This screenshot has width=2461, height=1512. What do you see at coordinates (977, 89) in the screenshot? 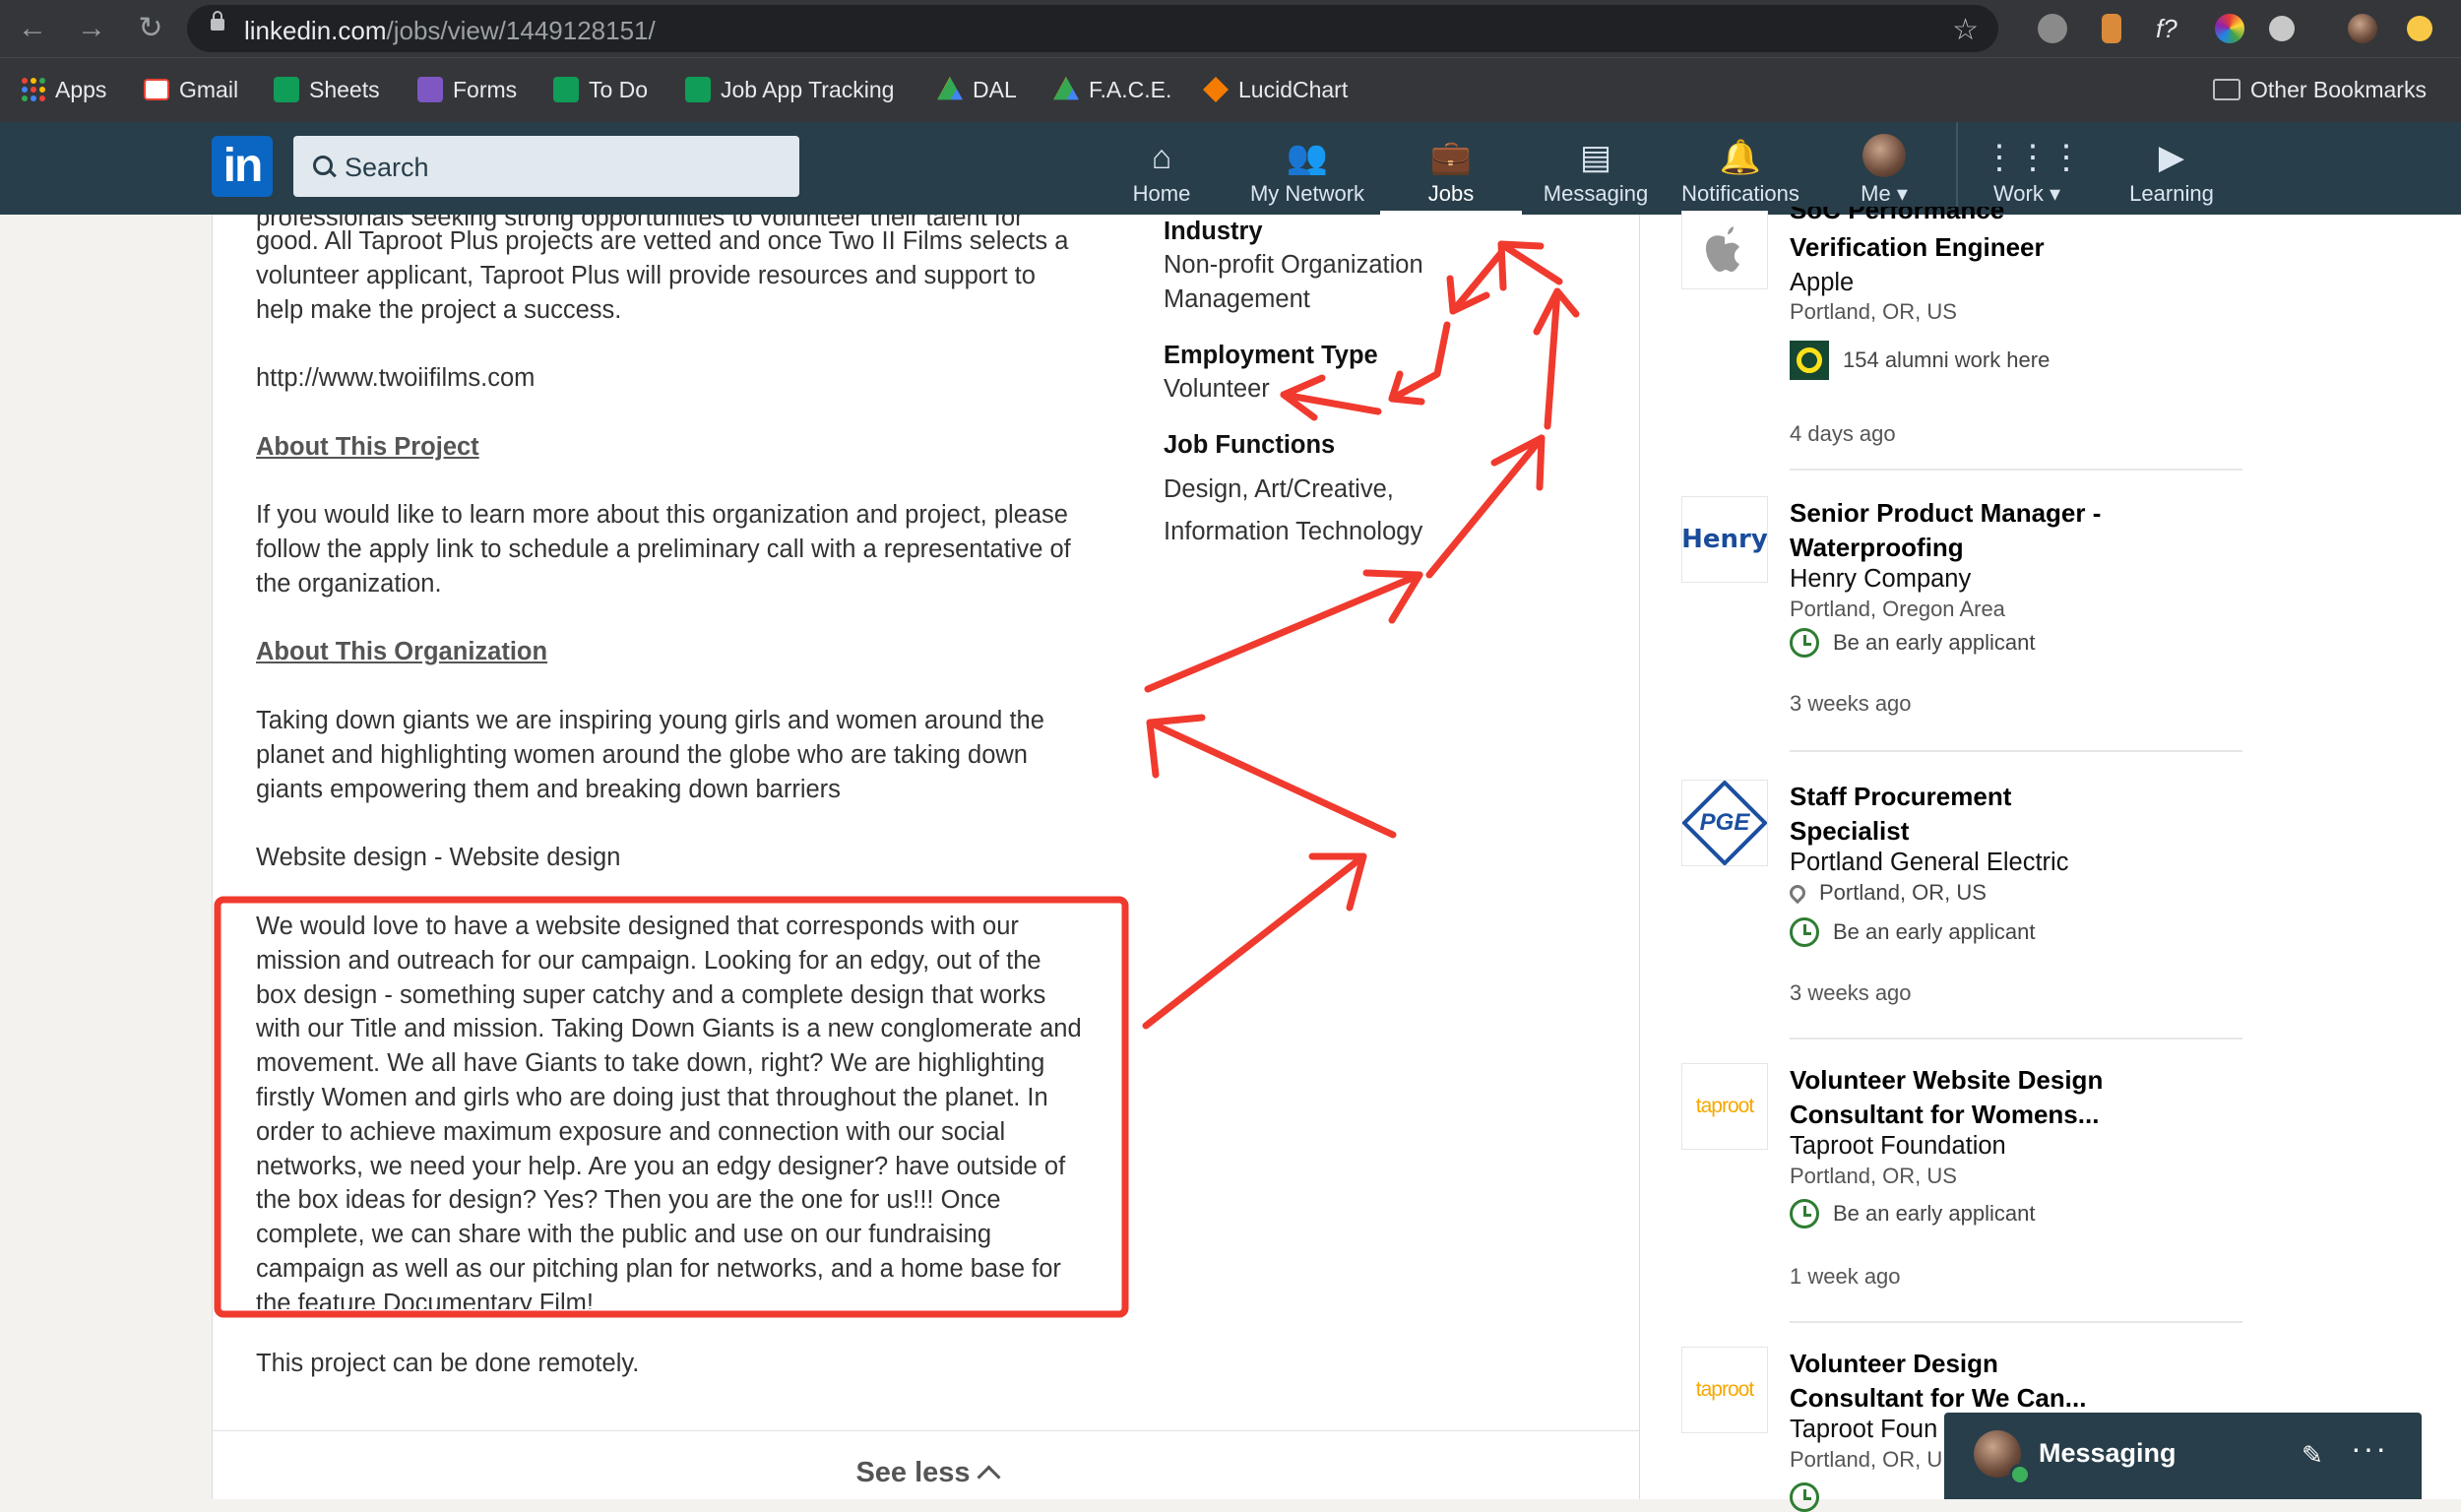
I see `bookmark-dal: DAL` at bounding box center [977, 89].